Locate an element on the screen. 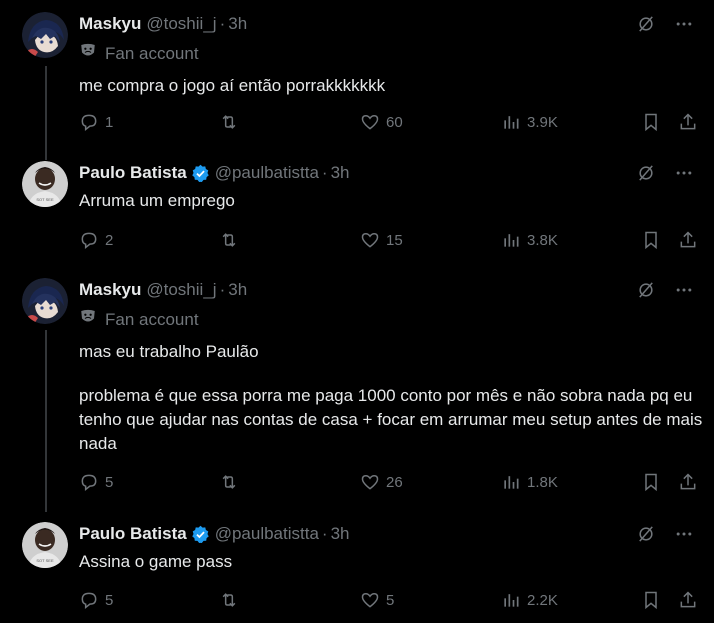  like-button: 5 is located at coordinates (377, 600).